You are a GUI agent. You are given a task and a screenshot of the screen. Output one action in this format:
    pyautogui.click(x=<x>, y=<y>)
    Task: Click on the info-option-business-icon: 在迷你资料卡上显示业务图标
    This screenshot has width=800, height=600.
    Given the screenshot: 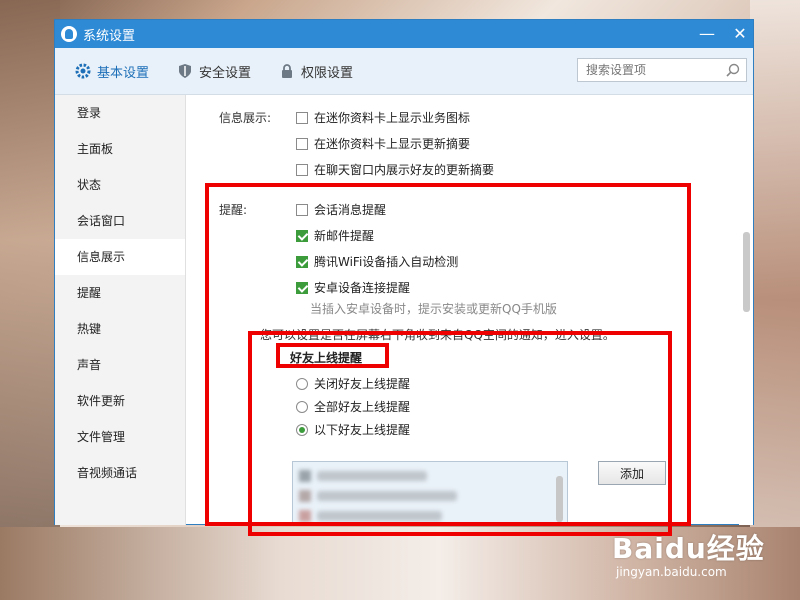 What is the action you would take?
    pyautogui.click(x=383, y=117)
    